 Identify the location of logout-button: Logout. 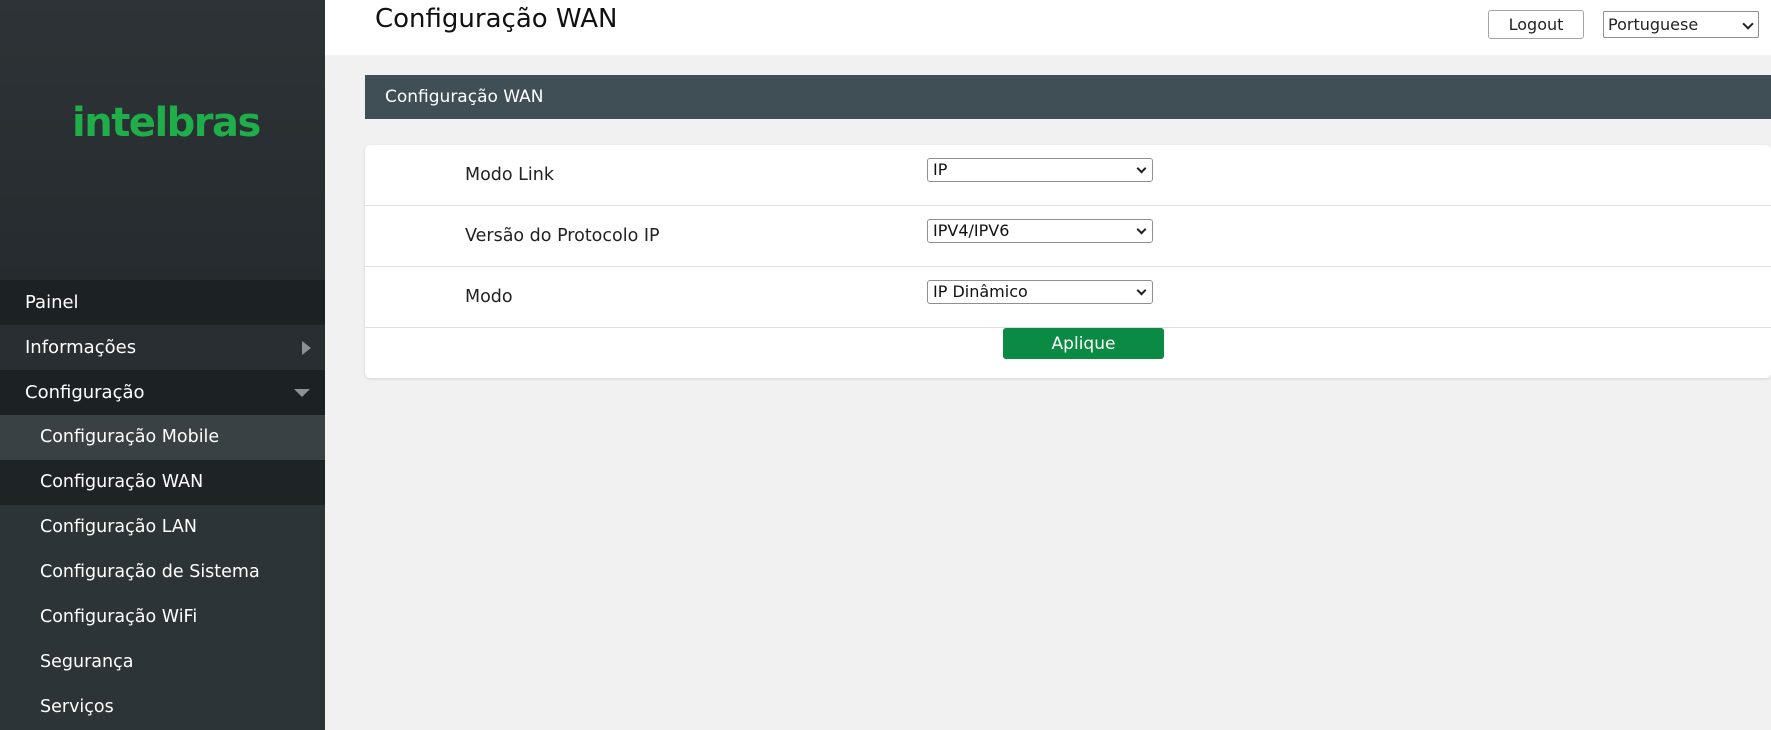
(1536, 24).